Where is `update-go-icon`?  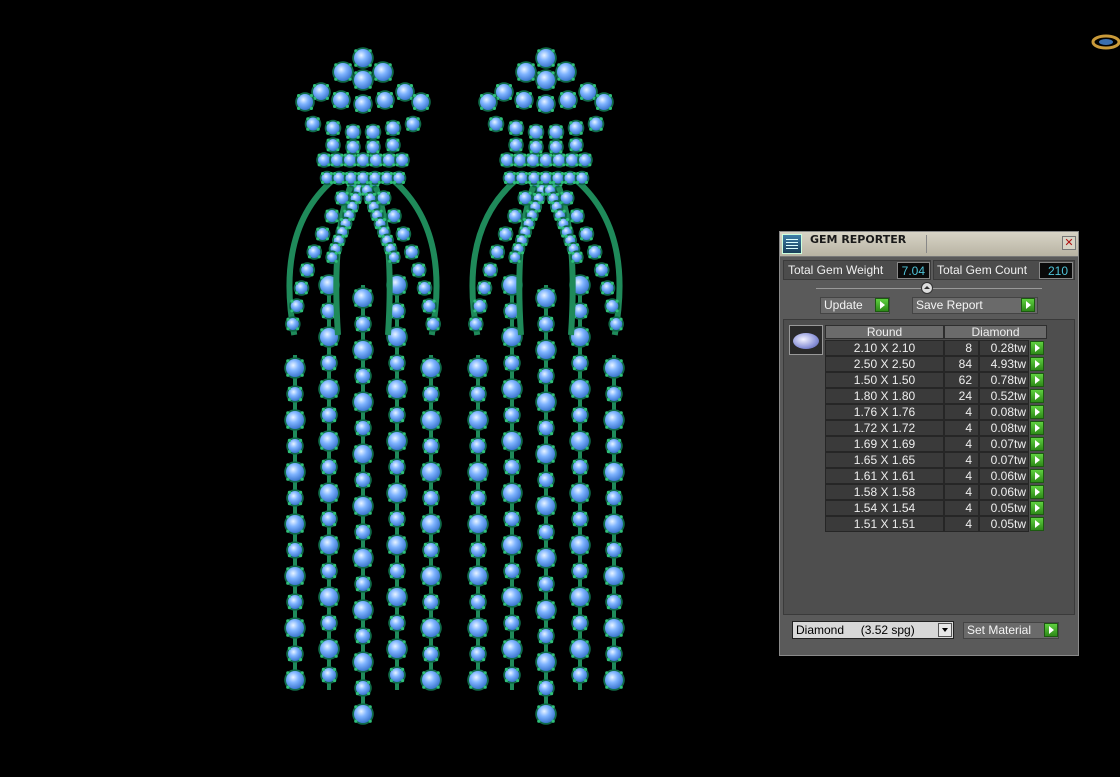 update-go-icon is located at coordinates (882, 305).